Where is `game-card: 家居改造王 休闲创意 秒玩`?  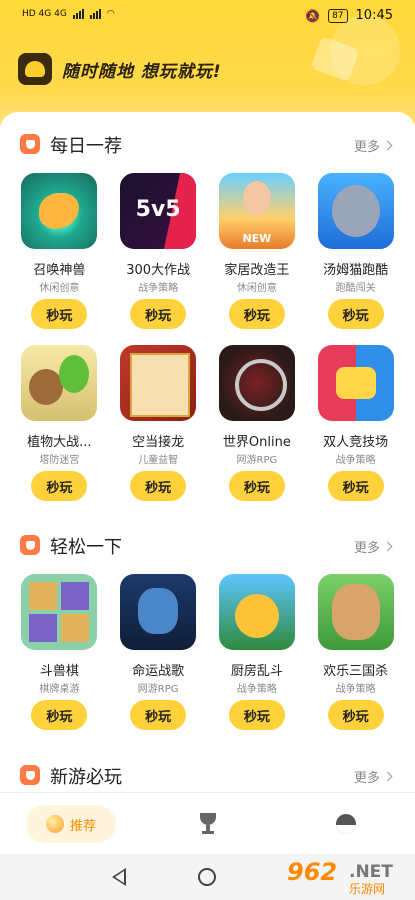
game-card: 家居改造王 休闲创意 秒玩 is located at coordinates (257, 251).